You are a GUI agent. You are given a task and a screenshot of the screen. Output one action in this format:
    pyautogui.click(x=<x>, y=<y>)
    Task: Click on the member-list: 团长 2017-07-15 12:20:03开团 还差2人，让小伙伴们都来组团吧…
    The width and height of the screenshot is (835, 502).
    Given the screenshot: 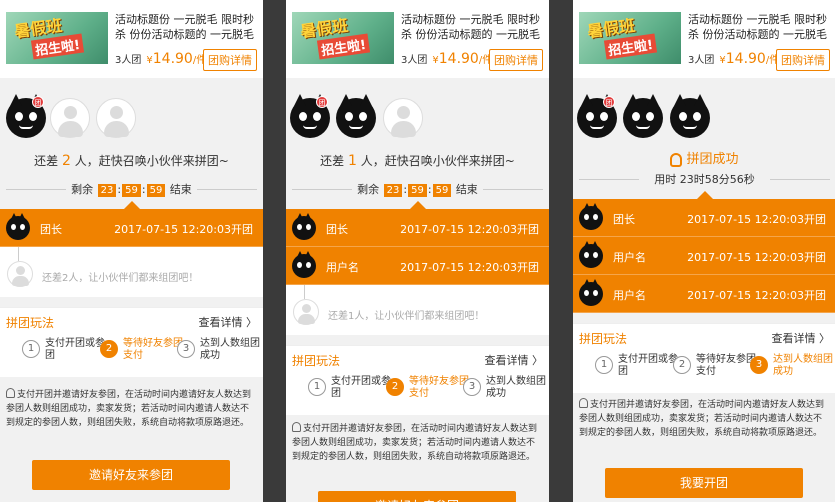 What is the action you would take?
    pyautogui.click(x=131, y=249)
    